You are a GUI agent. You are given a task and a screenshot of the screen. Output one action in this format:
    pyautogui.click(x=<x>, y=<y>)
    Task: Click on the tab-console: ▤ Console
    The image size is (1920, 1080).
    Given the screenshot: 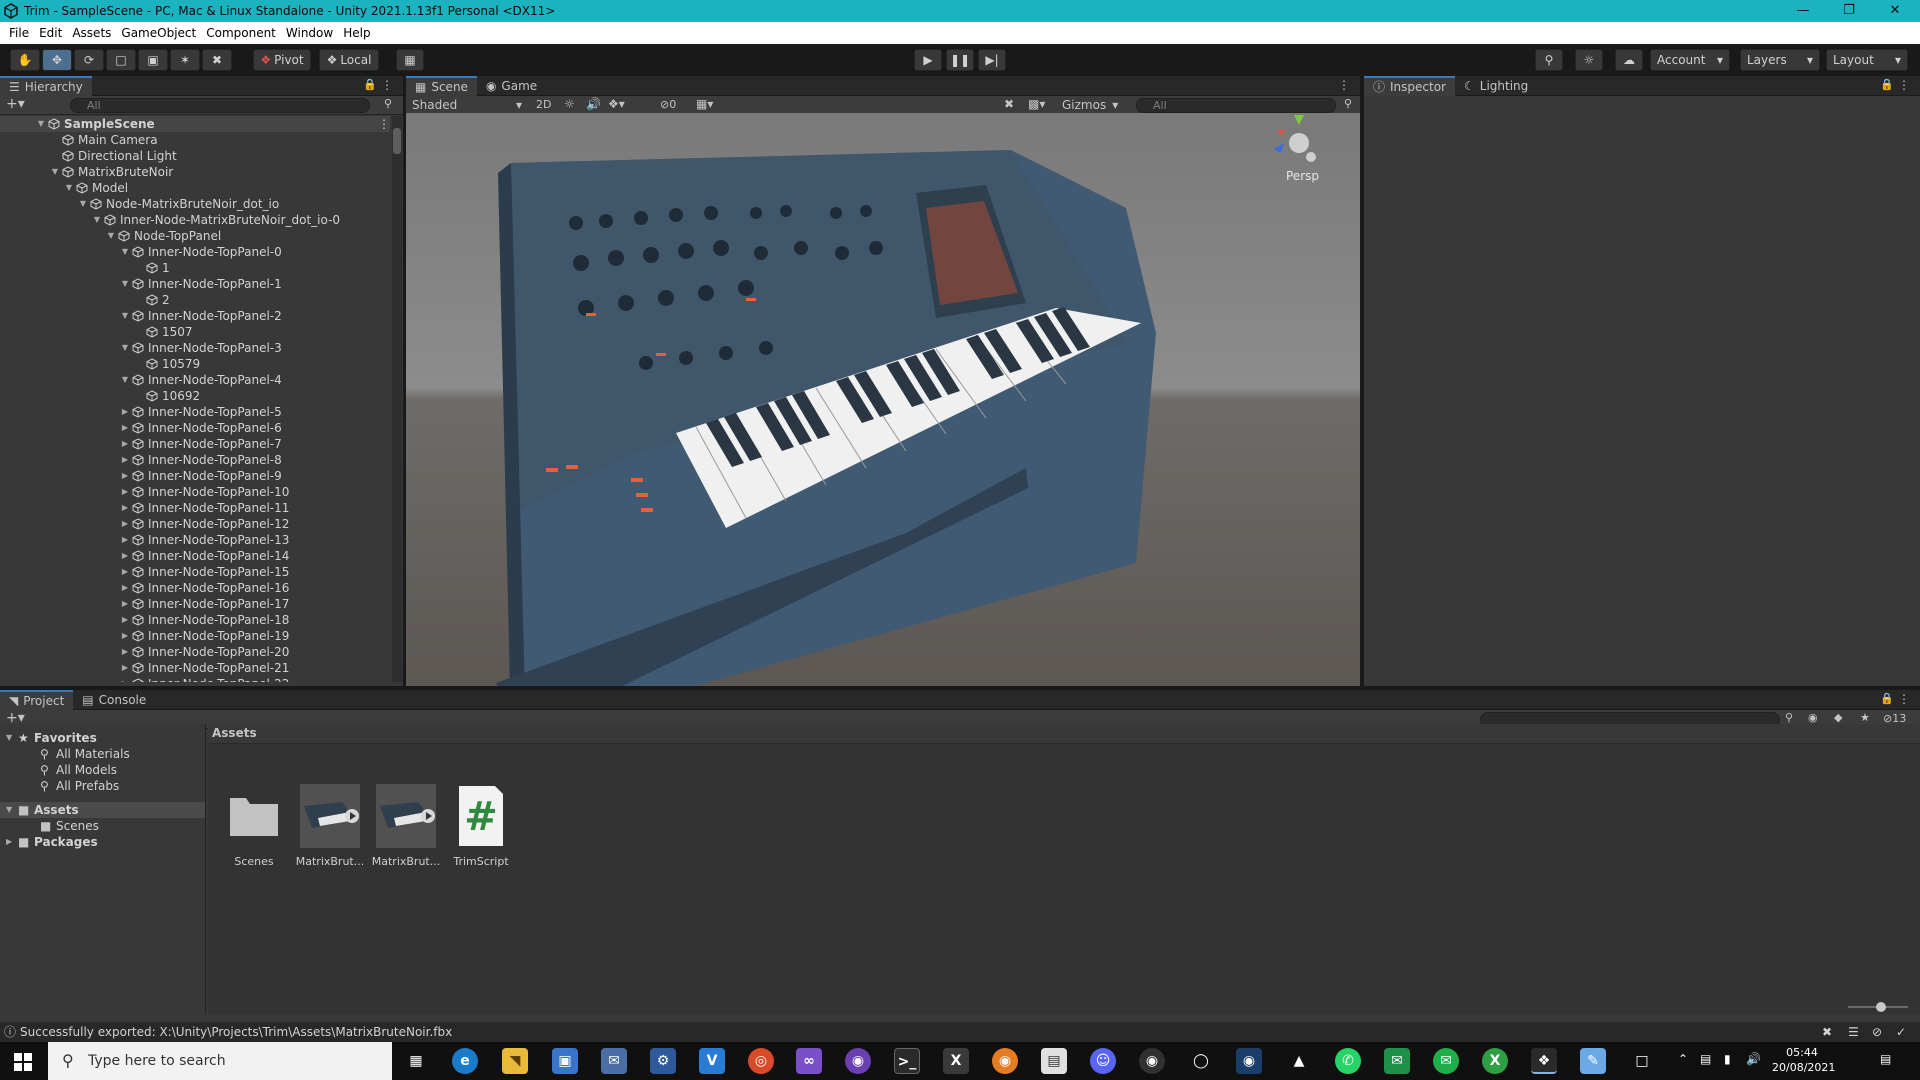 What is the action you would take?
    pyautogui.click(x=114, y=700)
    